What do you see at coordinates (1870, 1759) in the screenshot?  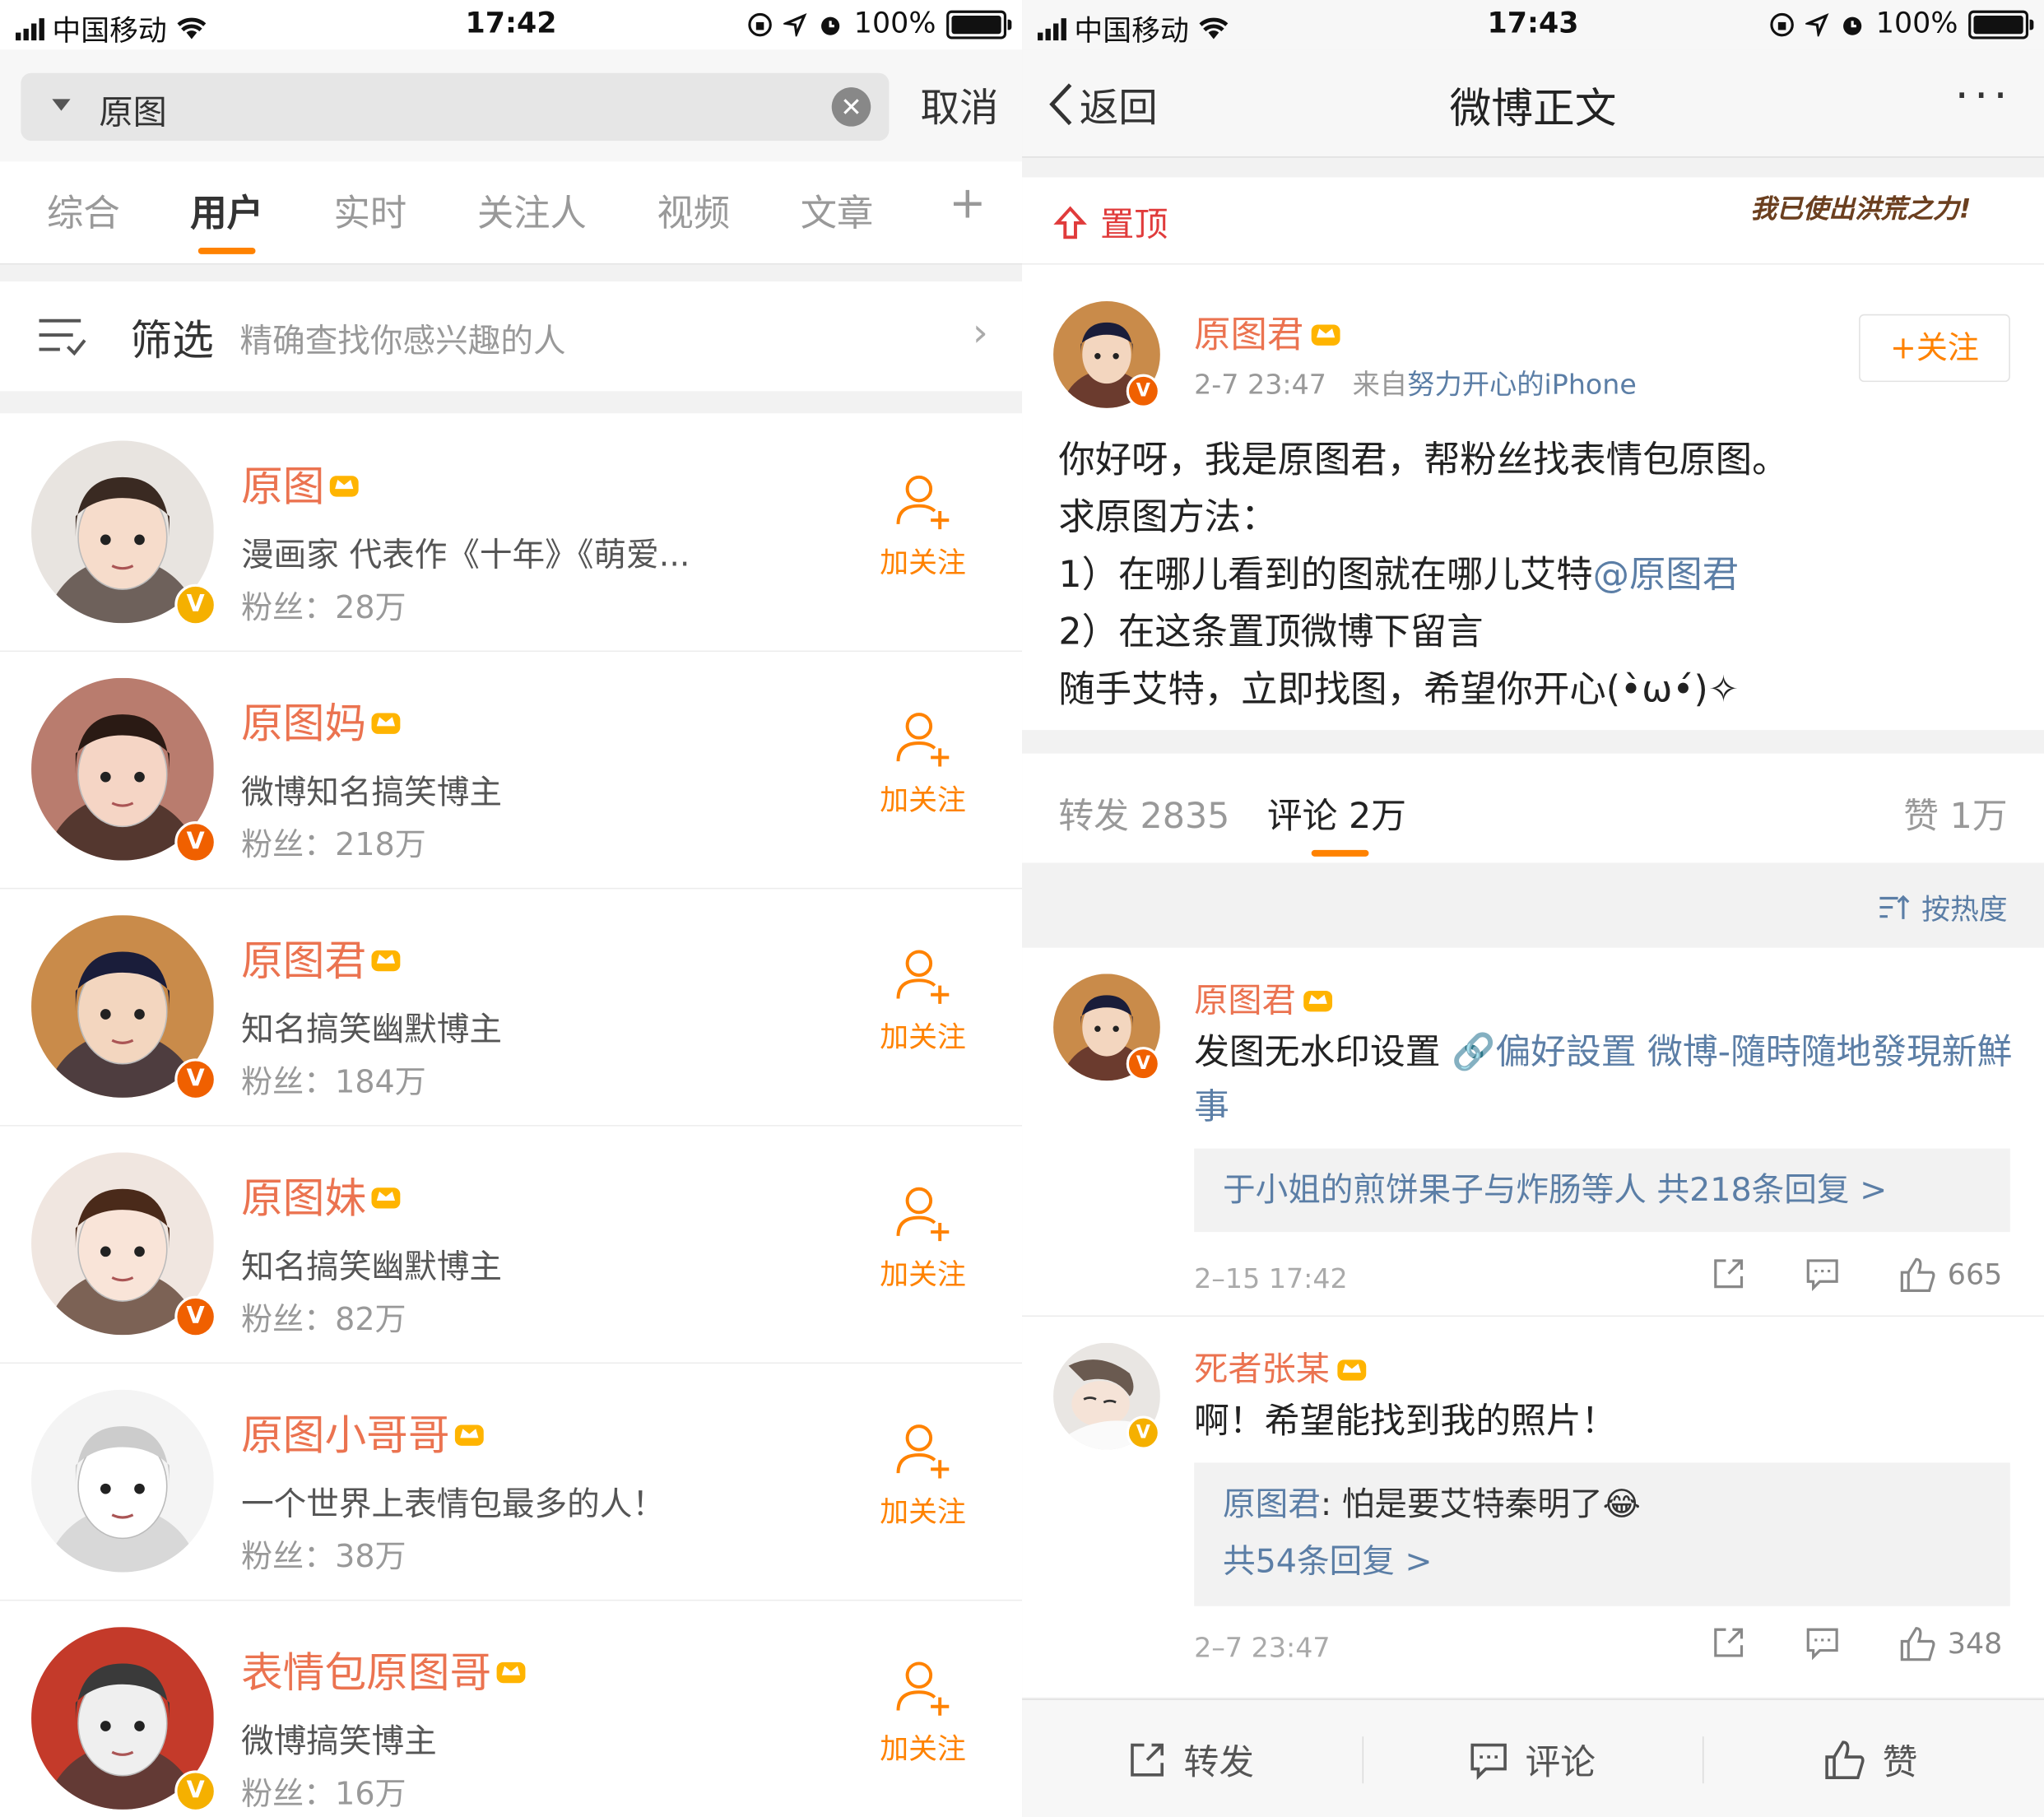 I see `like-button: 赞` at bounding box center [1870, 1759].